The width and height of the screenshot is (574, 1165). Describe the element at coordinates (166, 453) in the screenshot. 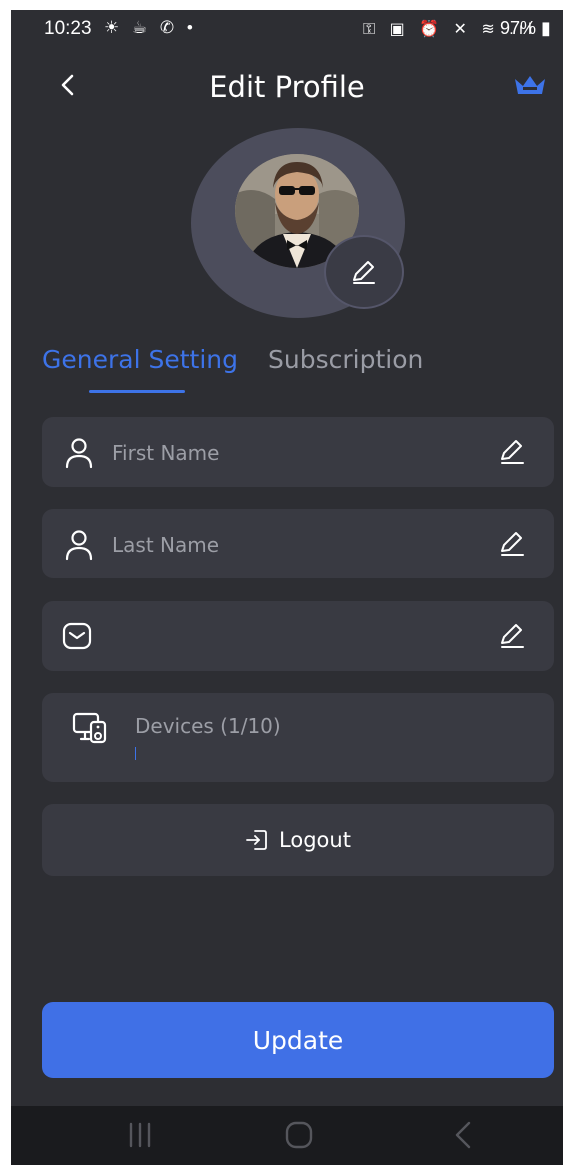

I see `first-name-placeholder: First Name` at that location.